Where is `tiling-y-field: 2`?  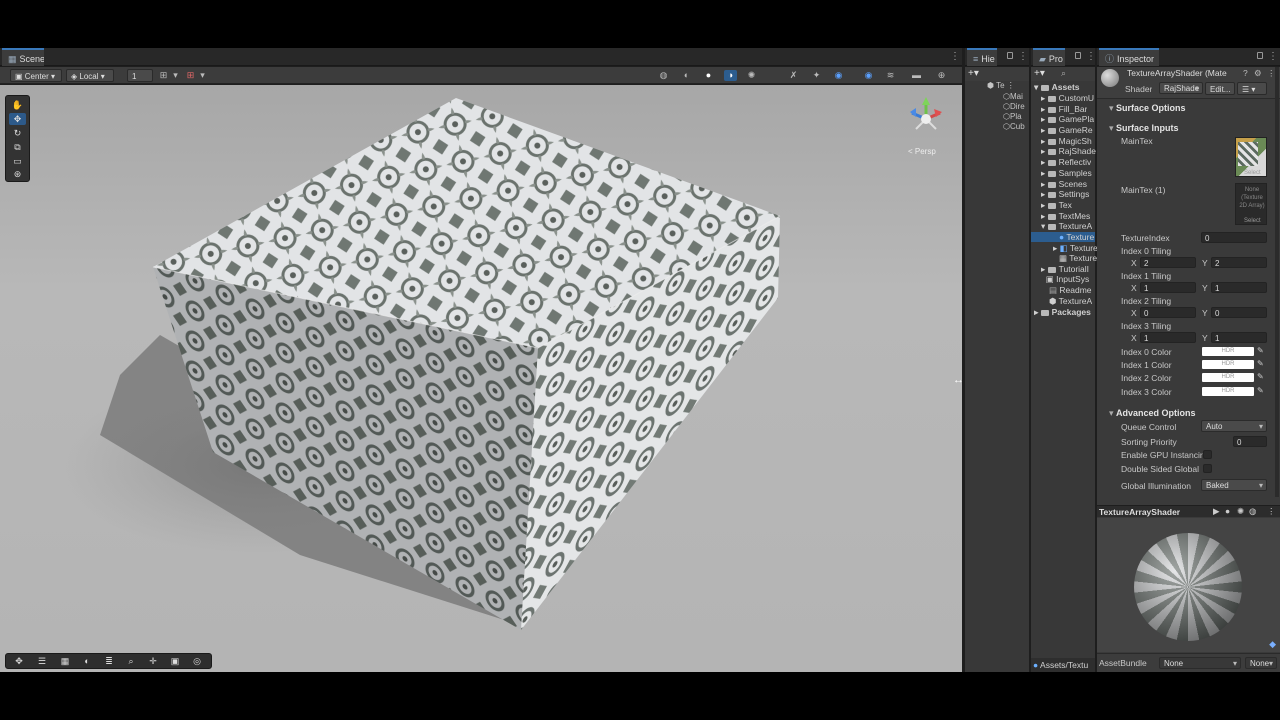
tiling-y-field: 2 is located at coordinates (1239, 262).